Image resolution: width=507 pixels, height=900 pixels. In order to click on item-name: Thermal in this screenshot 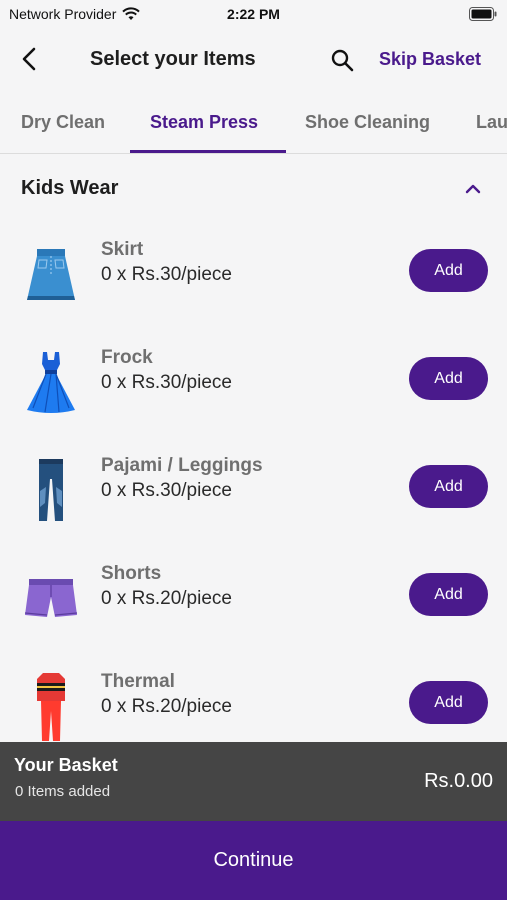, I will do `click(138, 681)`.